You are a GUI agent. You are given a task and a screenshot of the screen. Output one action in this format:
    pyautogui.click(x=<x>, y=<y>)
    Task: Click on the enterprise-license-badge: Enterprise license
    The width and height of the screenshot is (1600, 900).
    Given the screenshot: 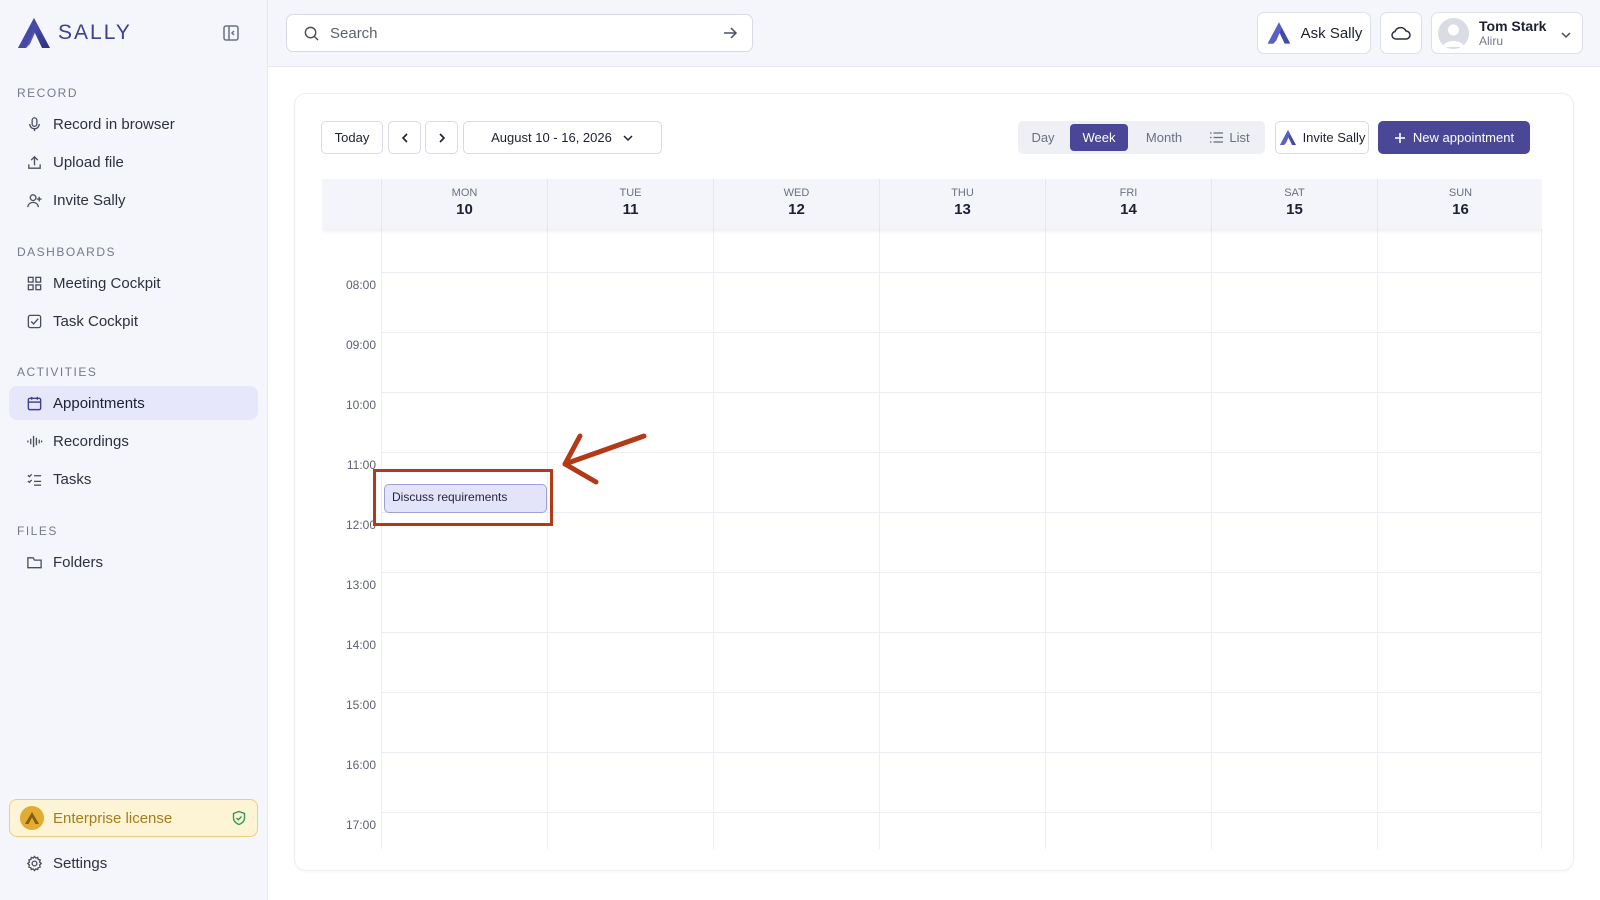 What is the action you would take?
    pyautogui.click(x=133, y=818)
    